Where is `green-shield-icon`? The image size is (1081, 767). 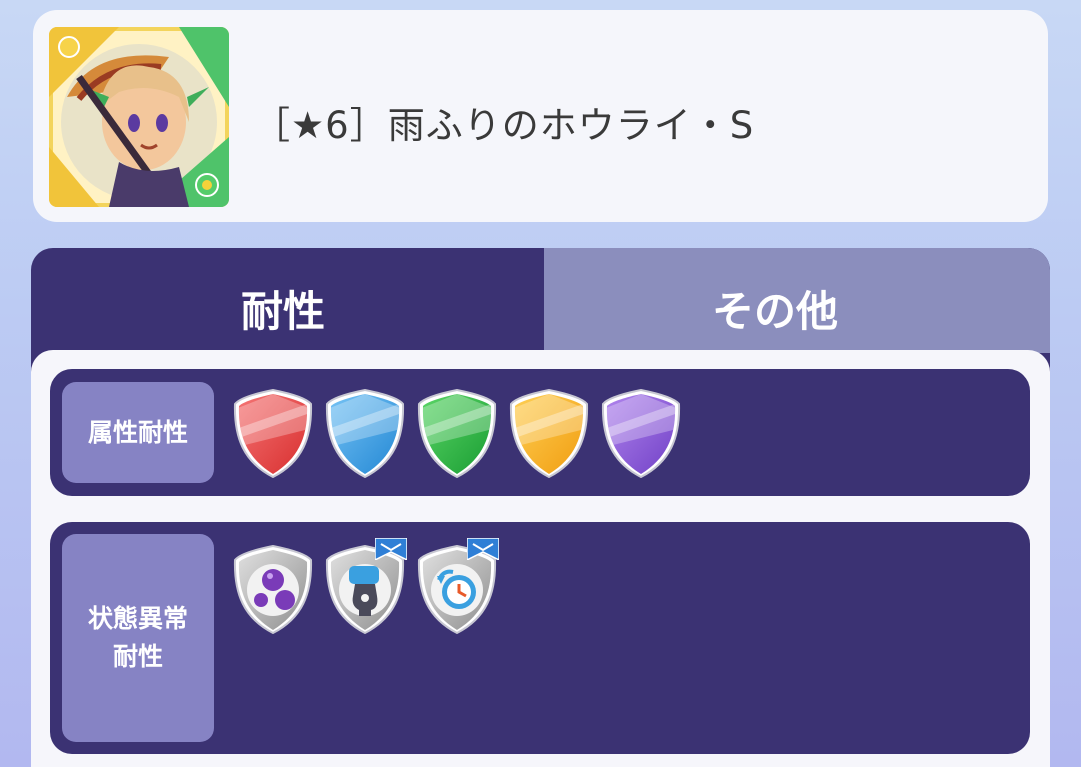
green-shield-icon is located at coordinates (457, 433).